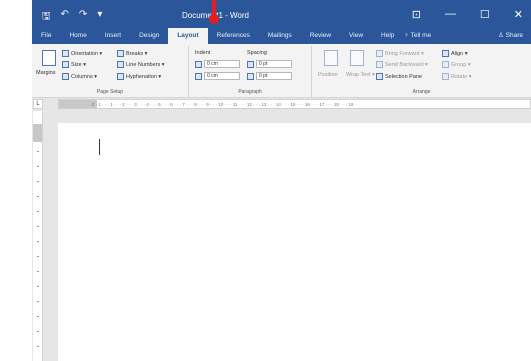  I want to click on maximize-icon: ☐, so click(485, 14).